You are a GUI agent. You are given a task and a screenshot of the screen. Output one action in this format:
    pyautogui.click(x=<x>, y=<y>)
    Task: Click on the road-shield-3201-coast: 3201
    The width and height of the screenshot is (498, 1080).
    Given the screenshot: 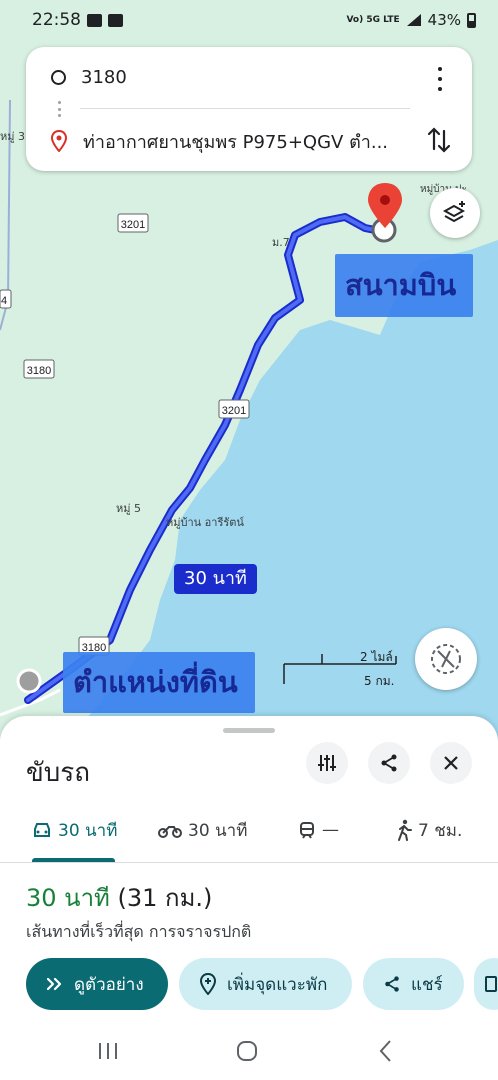 What is the action you would take?
    pyautogui.click(x=234, y=409)
    